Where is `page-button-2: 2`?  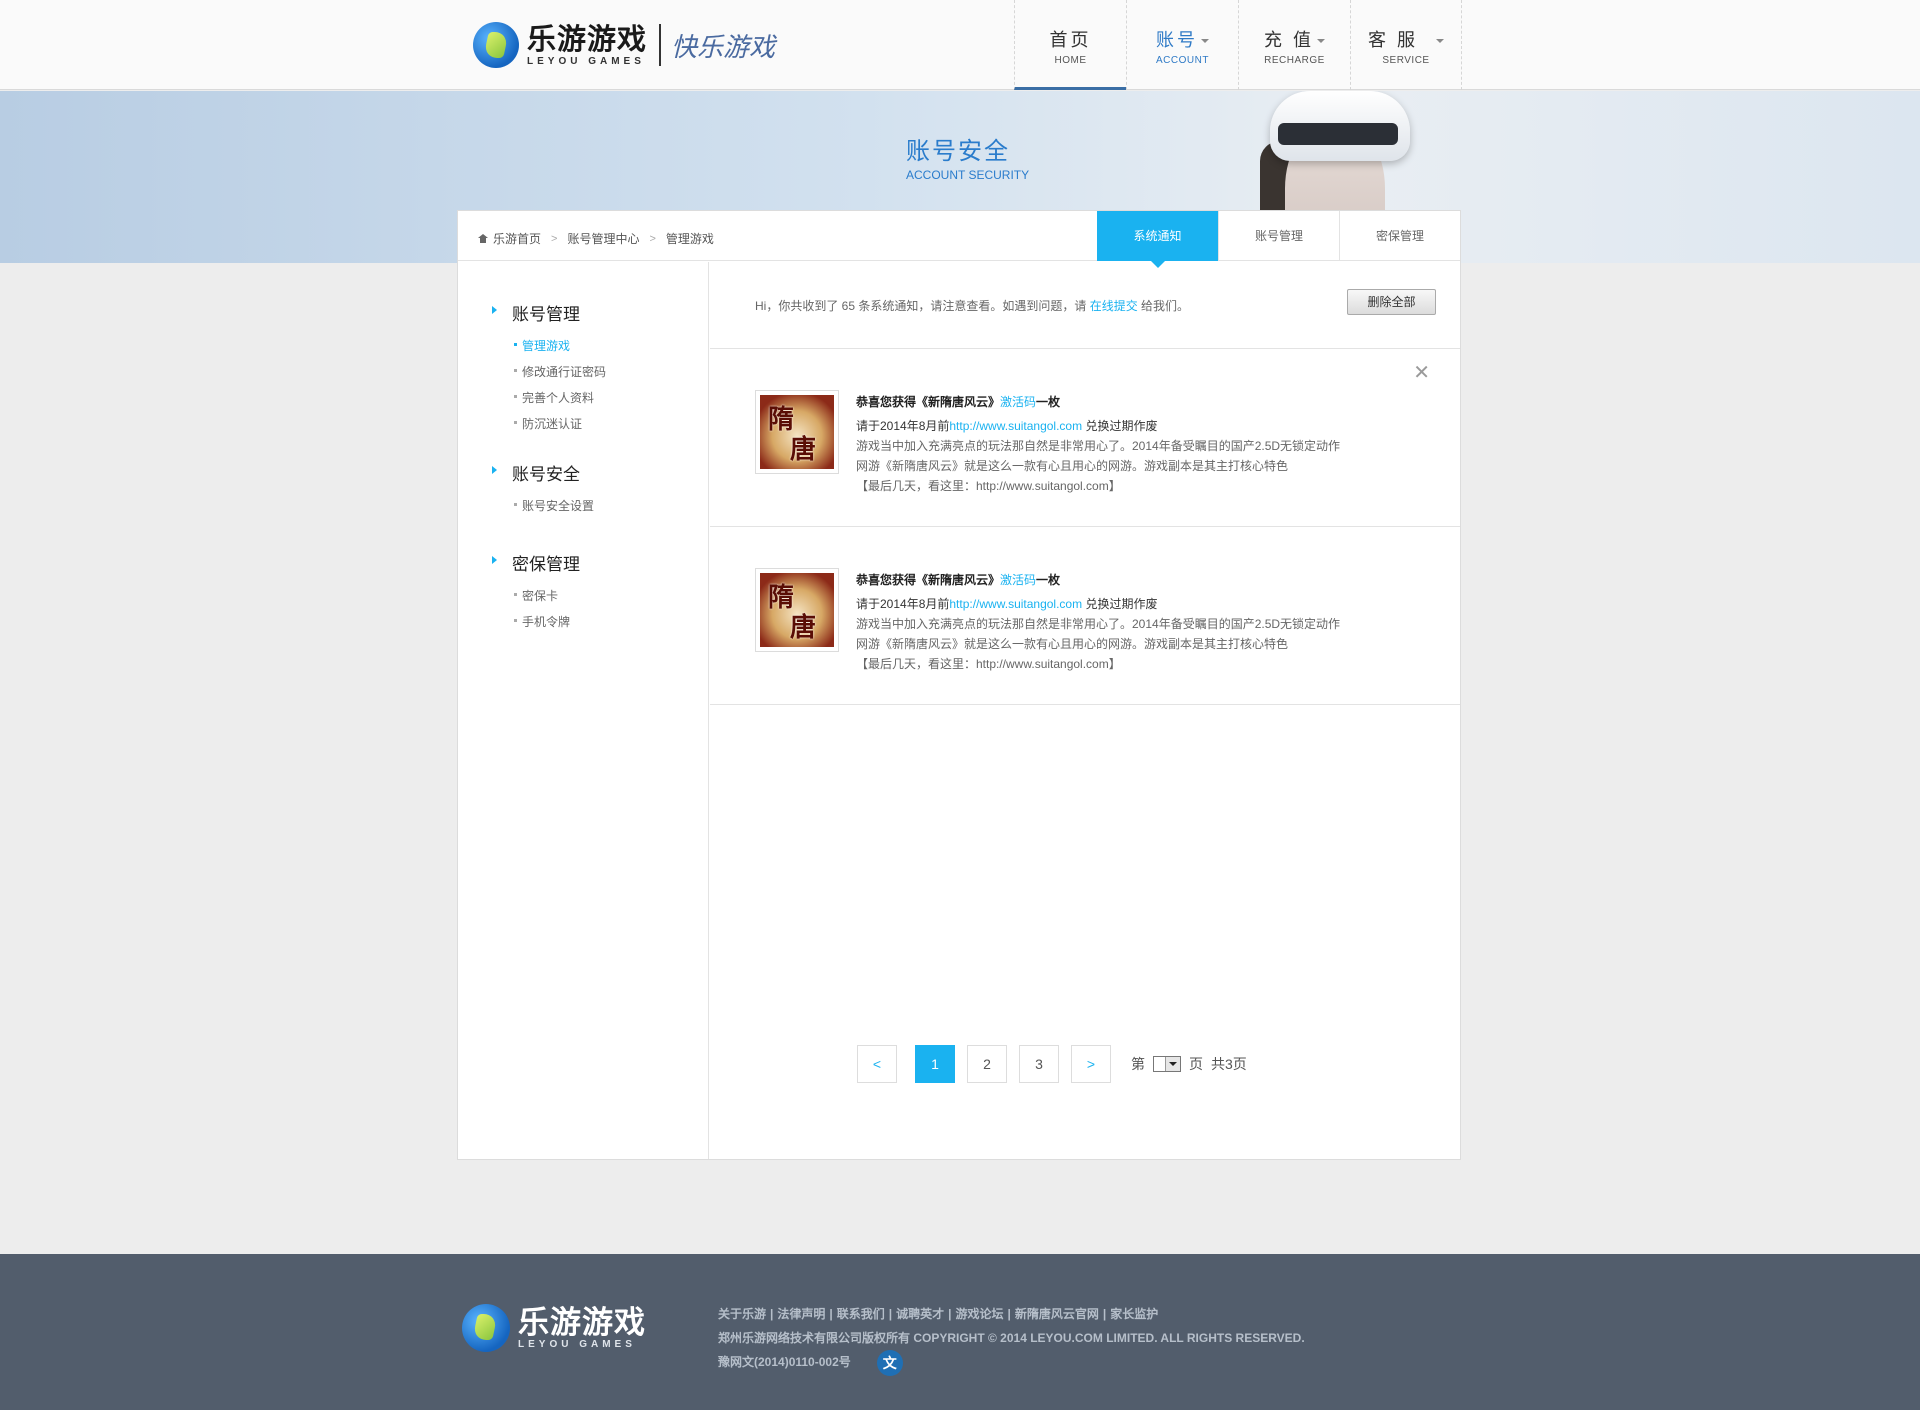 page-button-2: 2 is located at coordinates (987, 1064).